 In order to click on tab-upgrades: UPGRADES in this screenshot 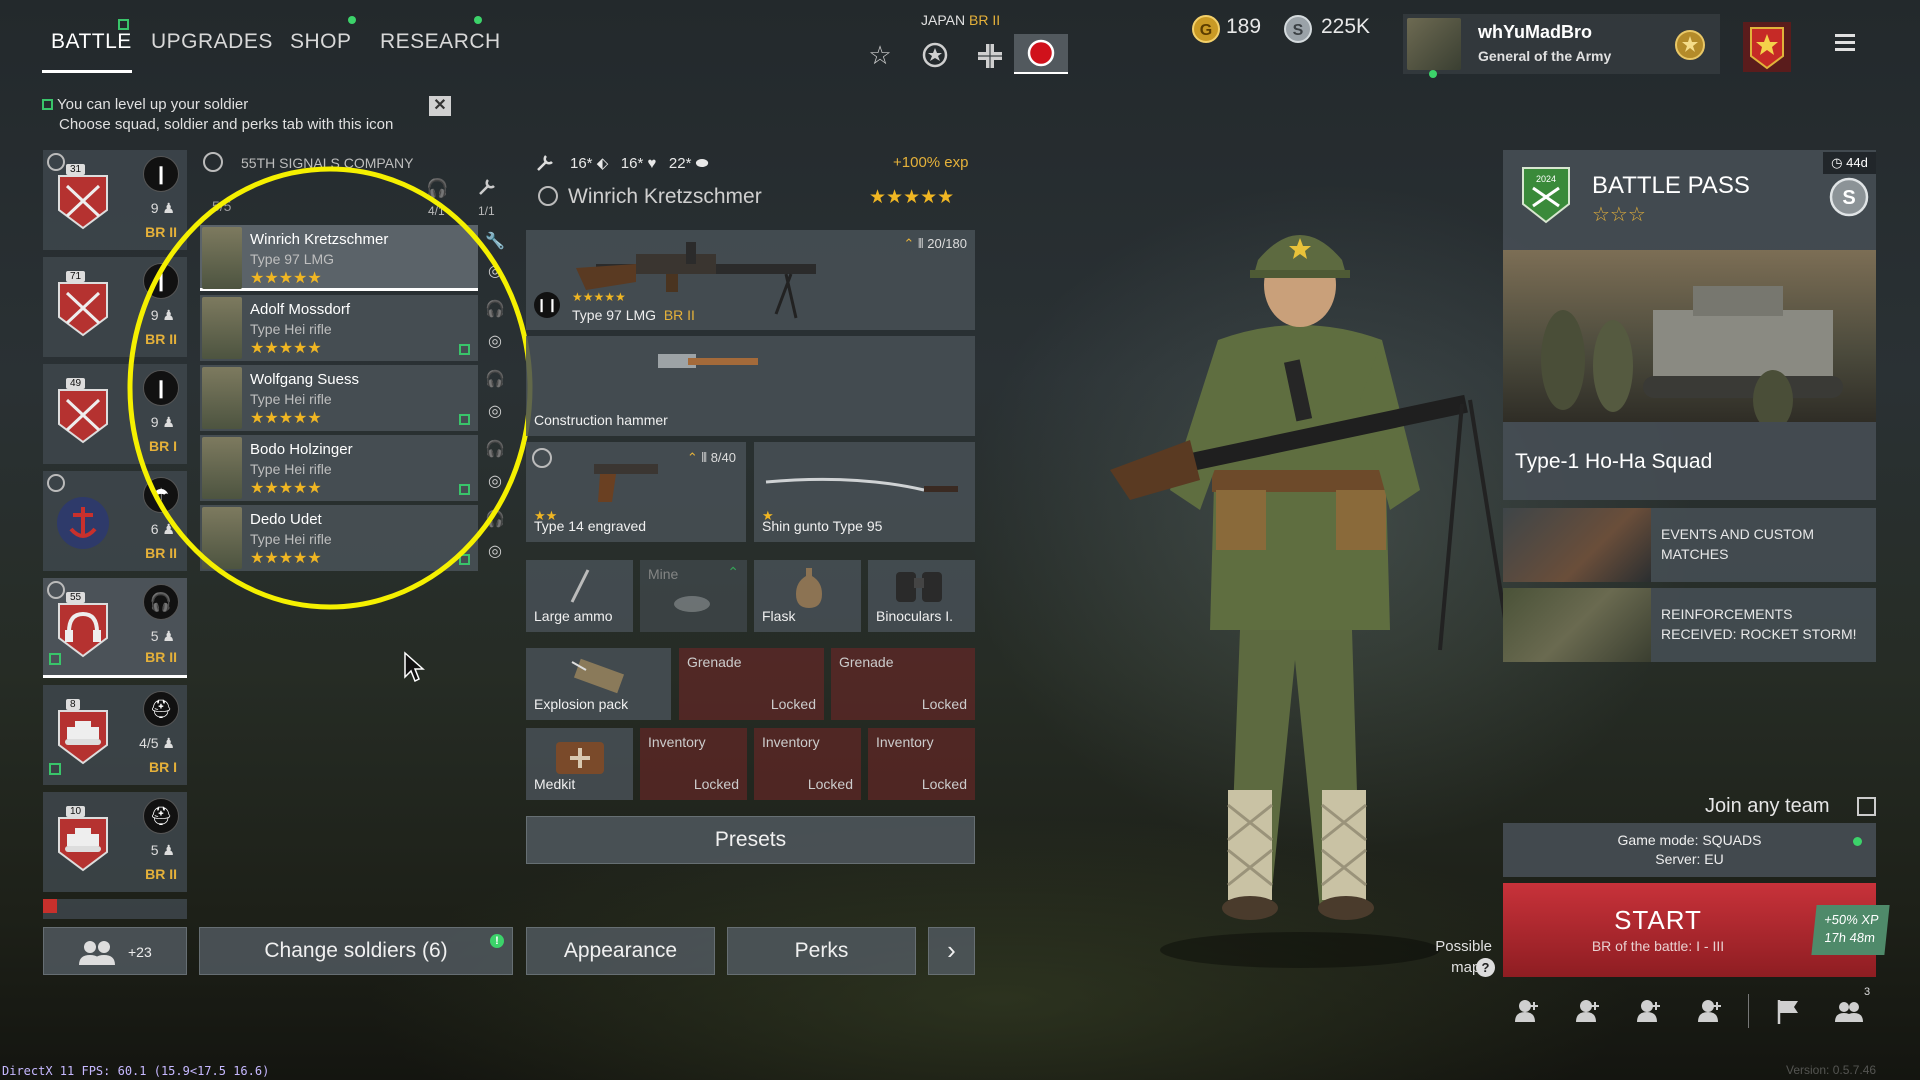, I will do `click(212, 42)`.